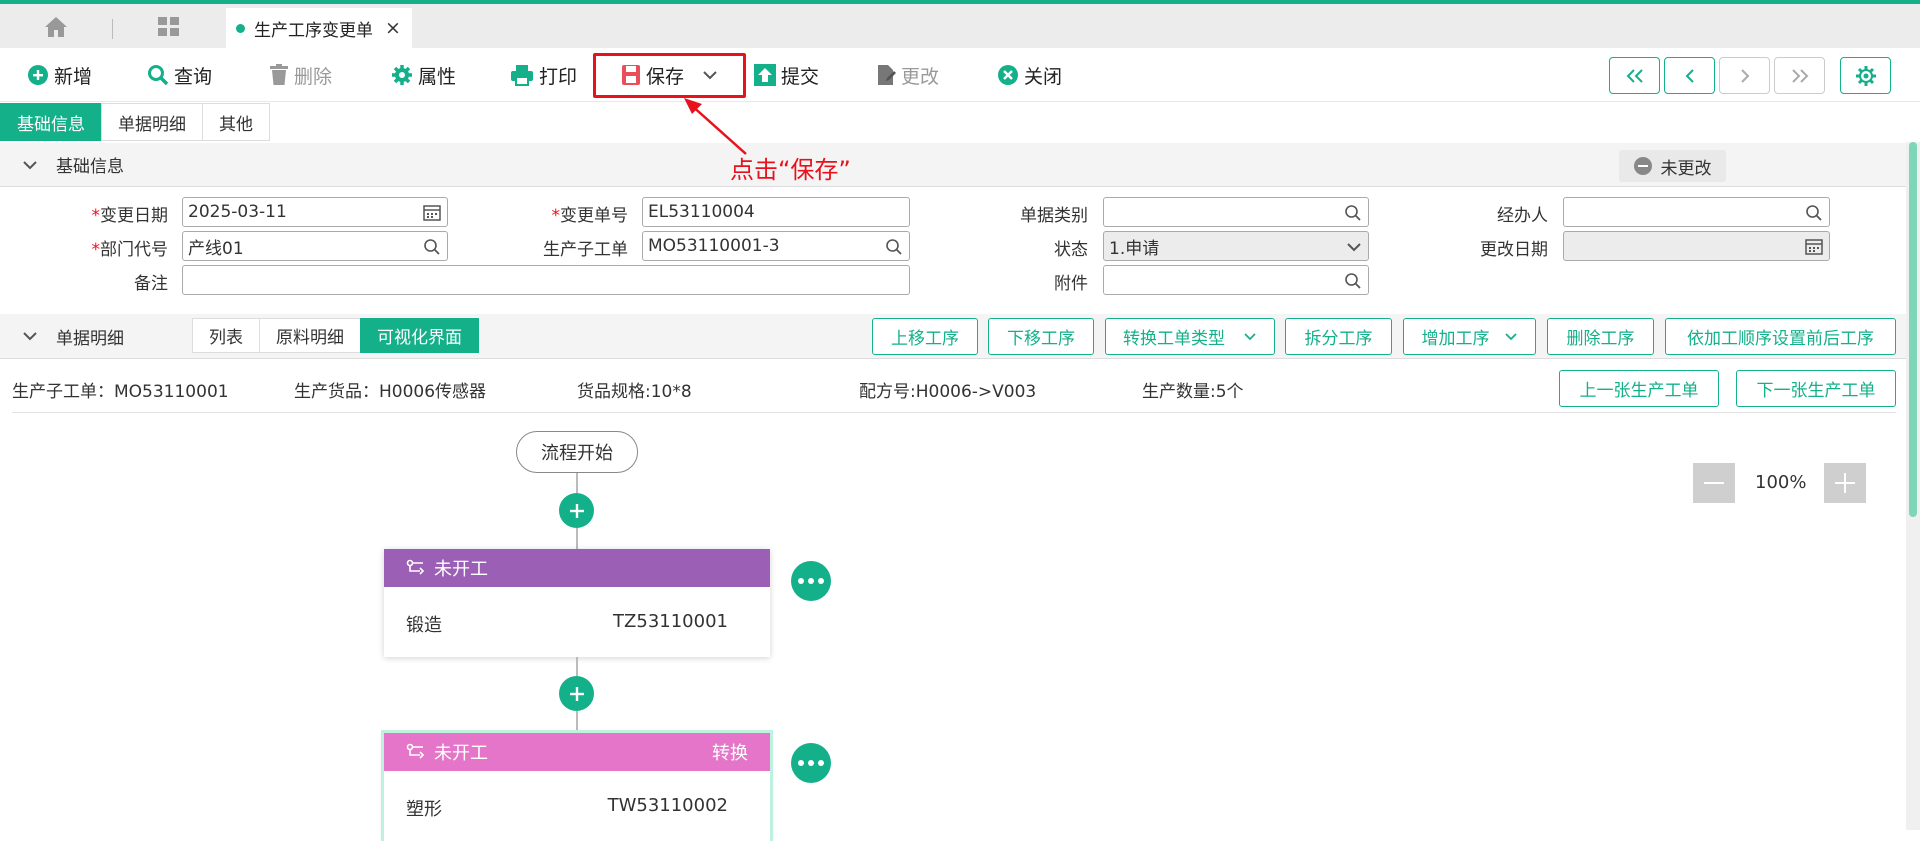 Image resolution: width=1920 pixels, height=841 pixels. Describe the element at coordinates (1634, 75) in the screenshot. I see `first-record-button` at that location.